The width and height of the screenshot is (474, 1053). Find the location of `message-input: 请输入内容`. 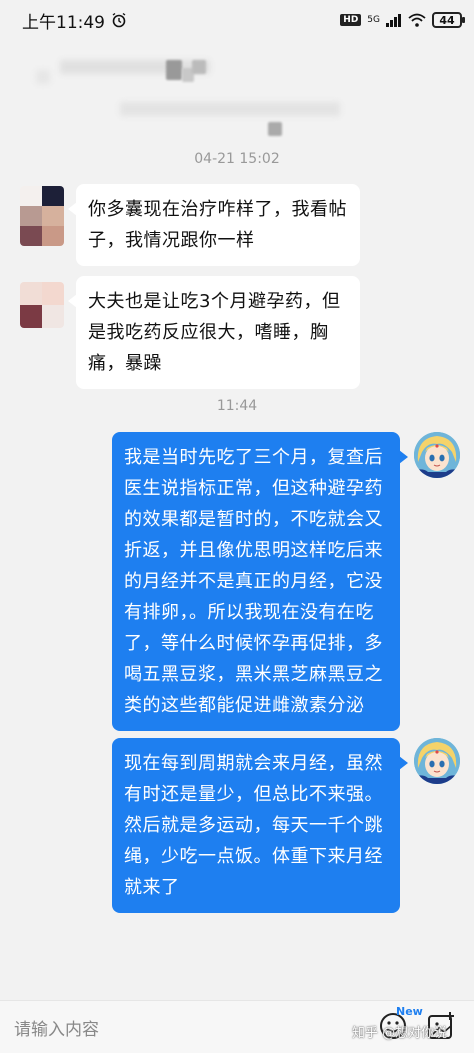

message-input: 请输入内容 is located at coordinates (56, 1027).